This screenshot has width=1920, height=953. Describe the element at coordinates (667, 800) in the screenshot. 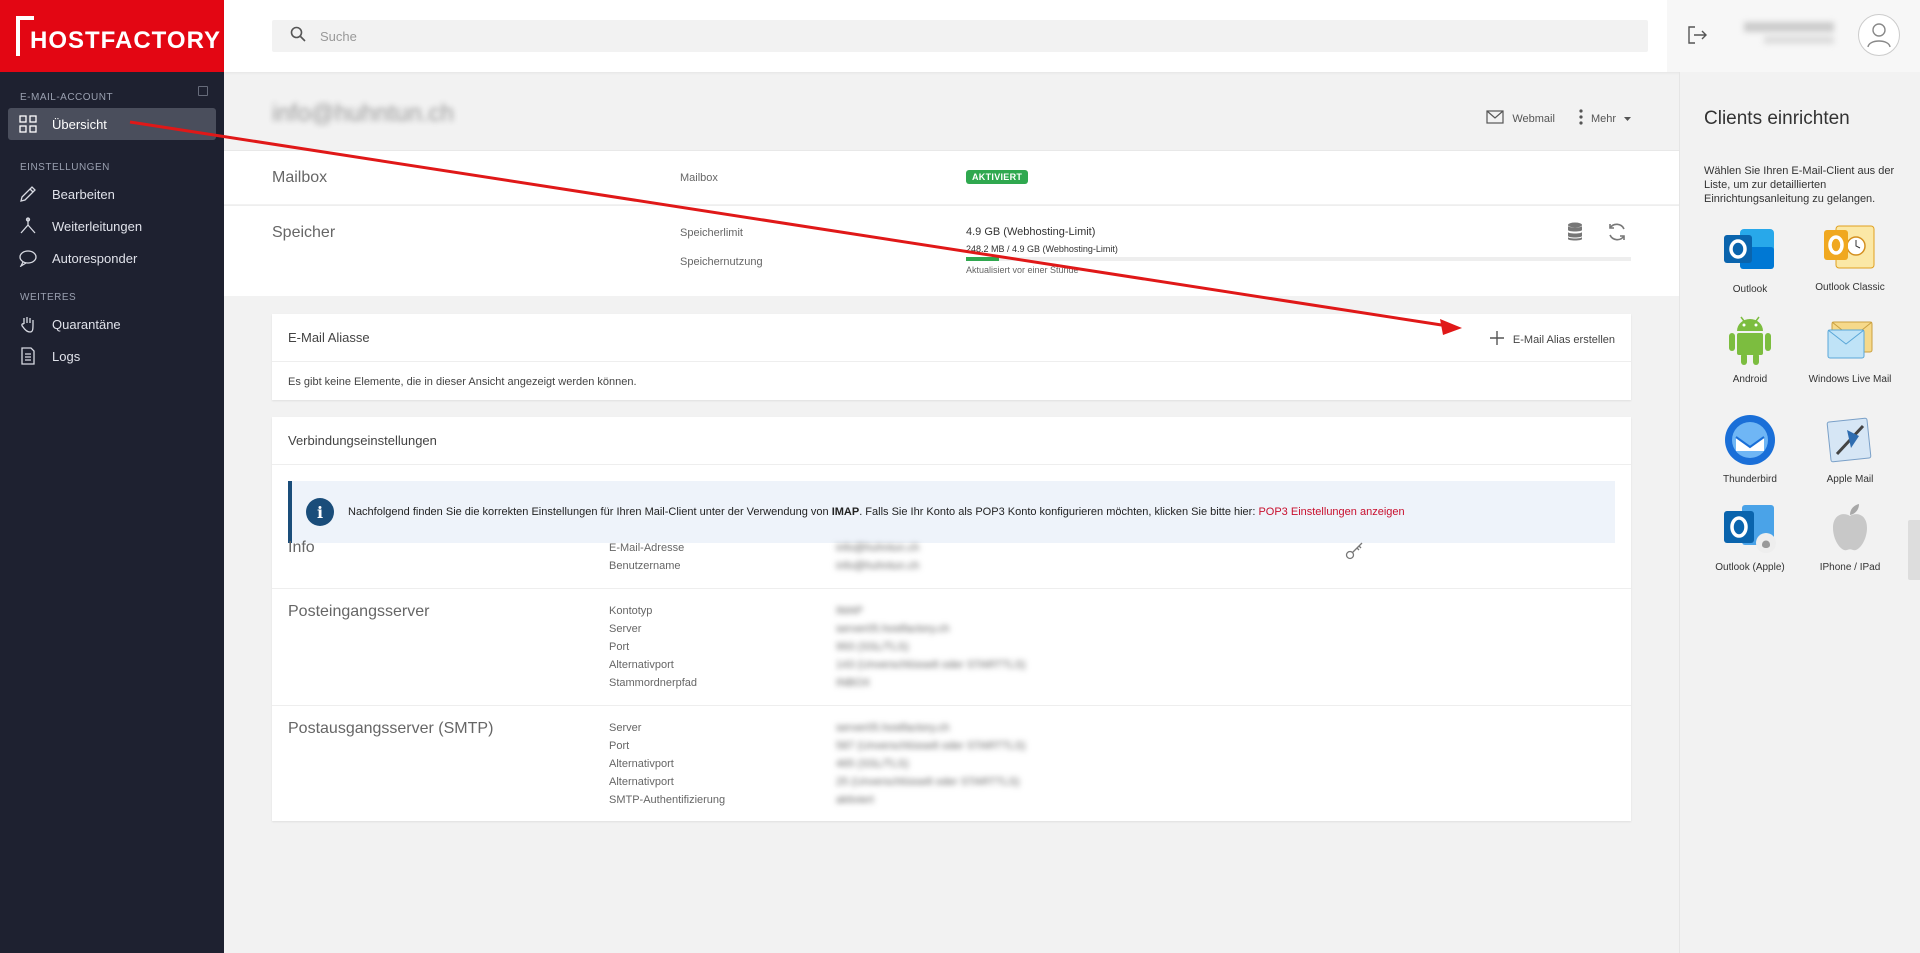

I see `outgoing-row-label: SMTP-Authentifizierung` at that location.